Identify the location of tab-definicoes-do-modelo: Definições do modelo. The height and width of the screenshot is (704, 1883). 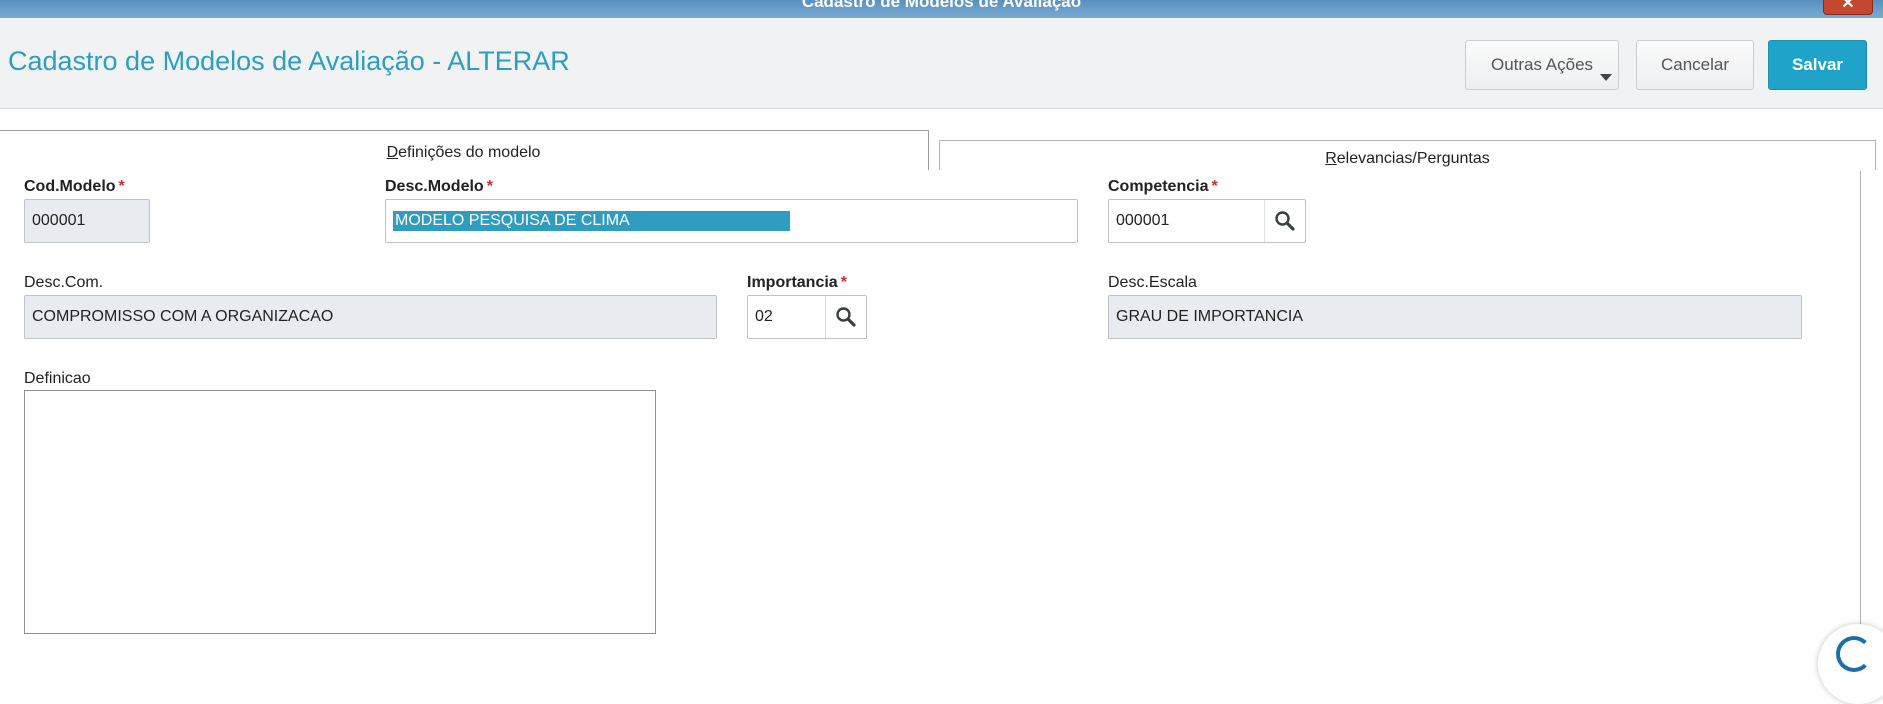
(464, 150).